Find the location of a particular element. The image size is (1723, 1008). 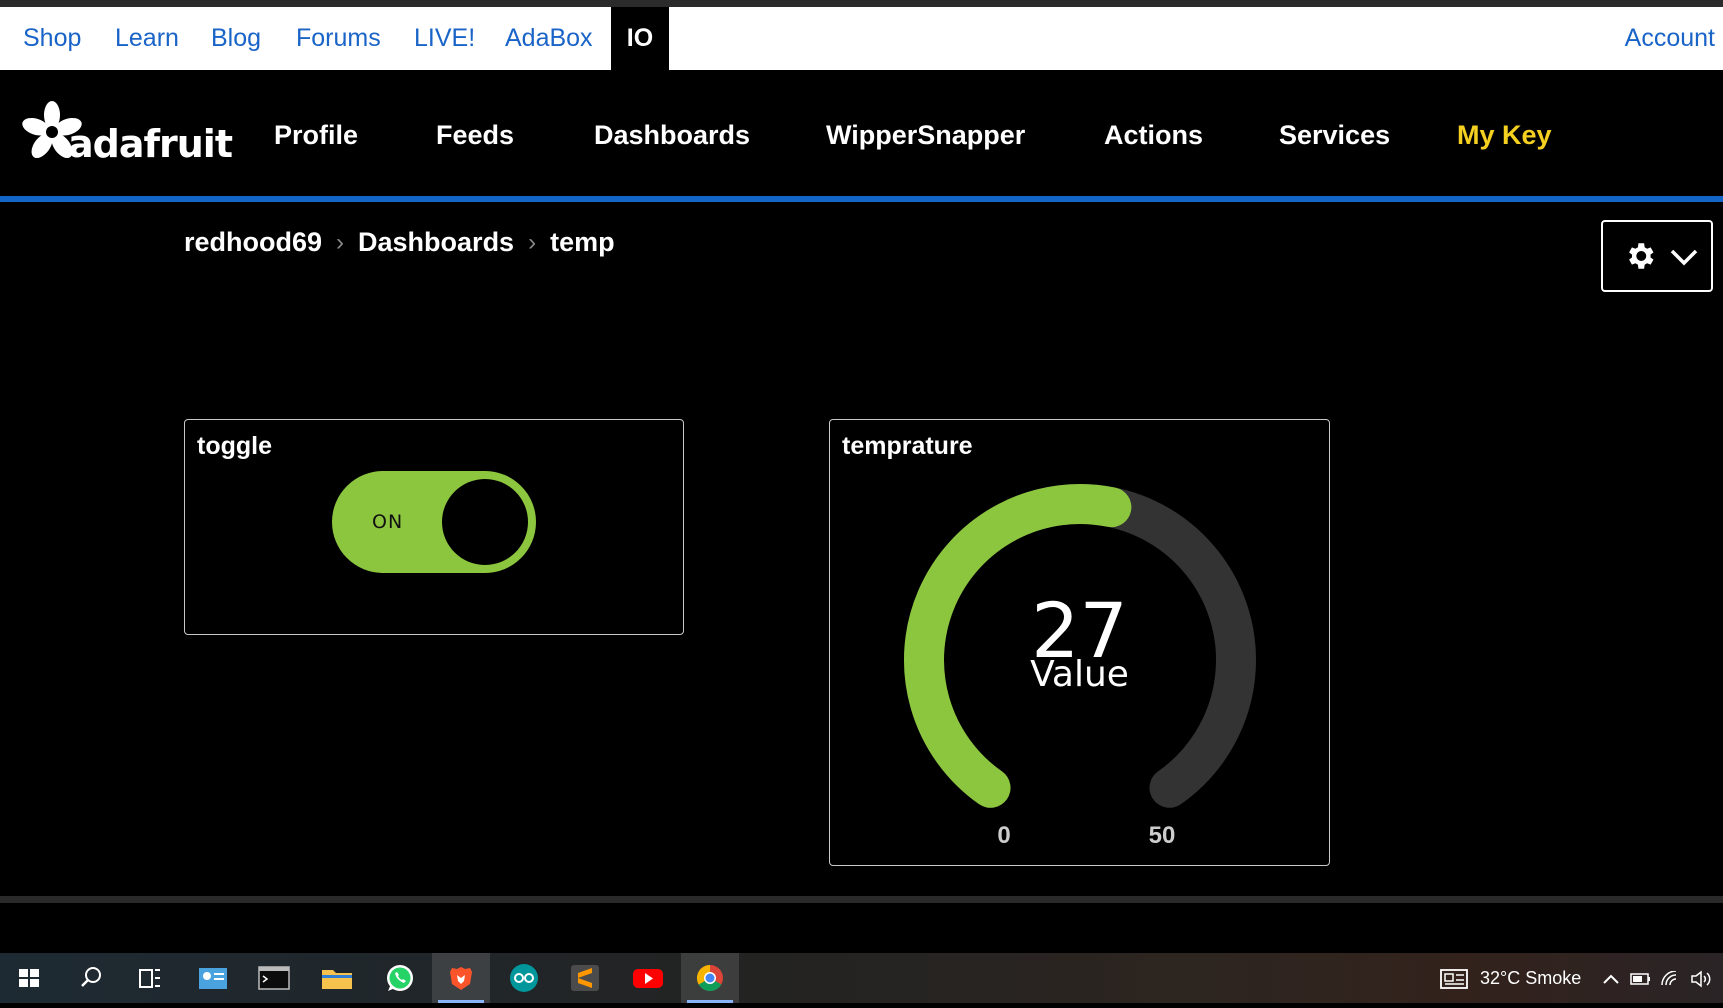

arduino-icon is located at coordinates (524, 978).